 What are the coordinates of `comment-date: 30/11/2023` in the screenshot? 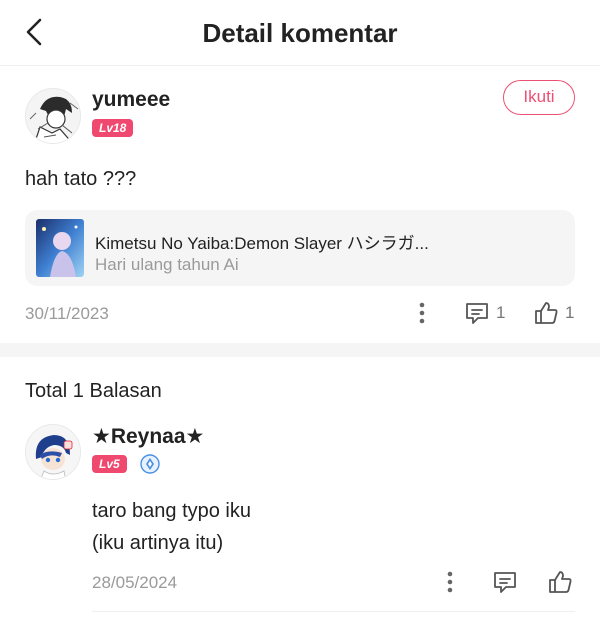 It's located at (67, 313).